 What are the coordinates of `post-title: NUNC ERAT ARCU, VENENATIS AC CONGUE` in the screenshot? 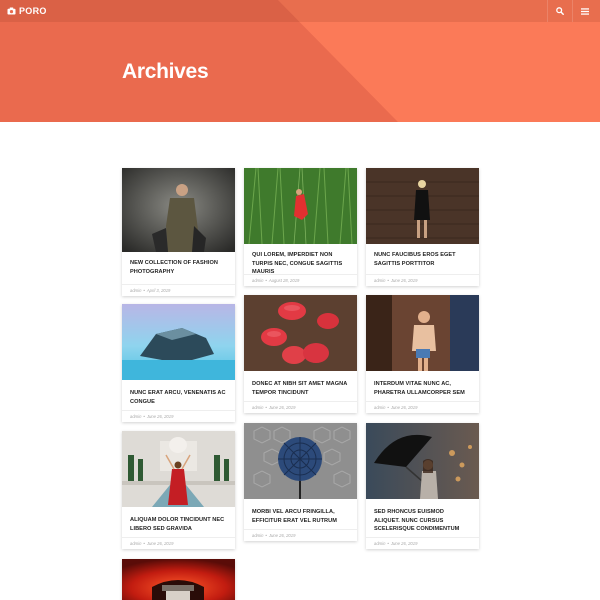 It's located at (178, 397).